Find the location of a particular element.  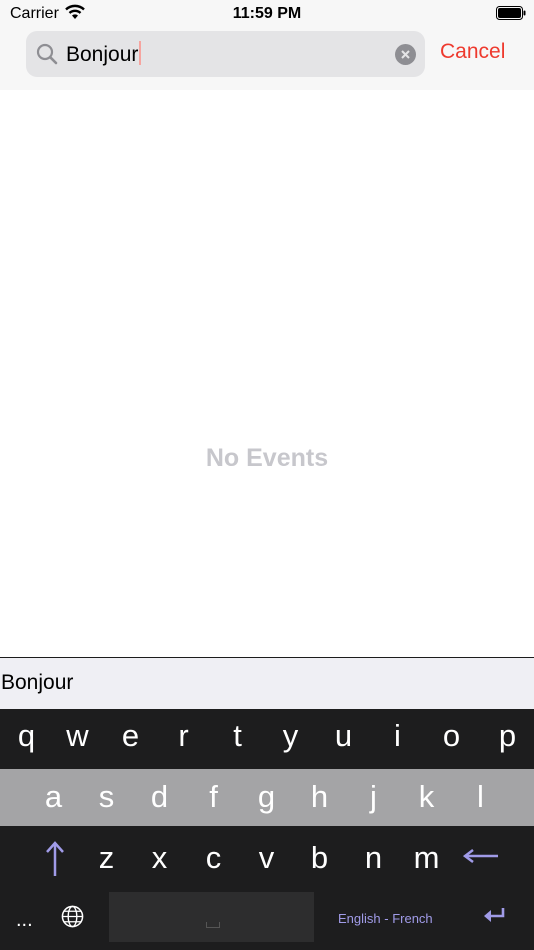

key: b is located at coordinates (319, 858).